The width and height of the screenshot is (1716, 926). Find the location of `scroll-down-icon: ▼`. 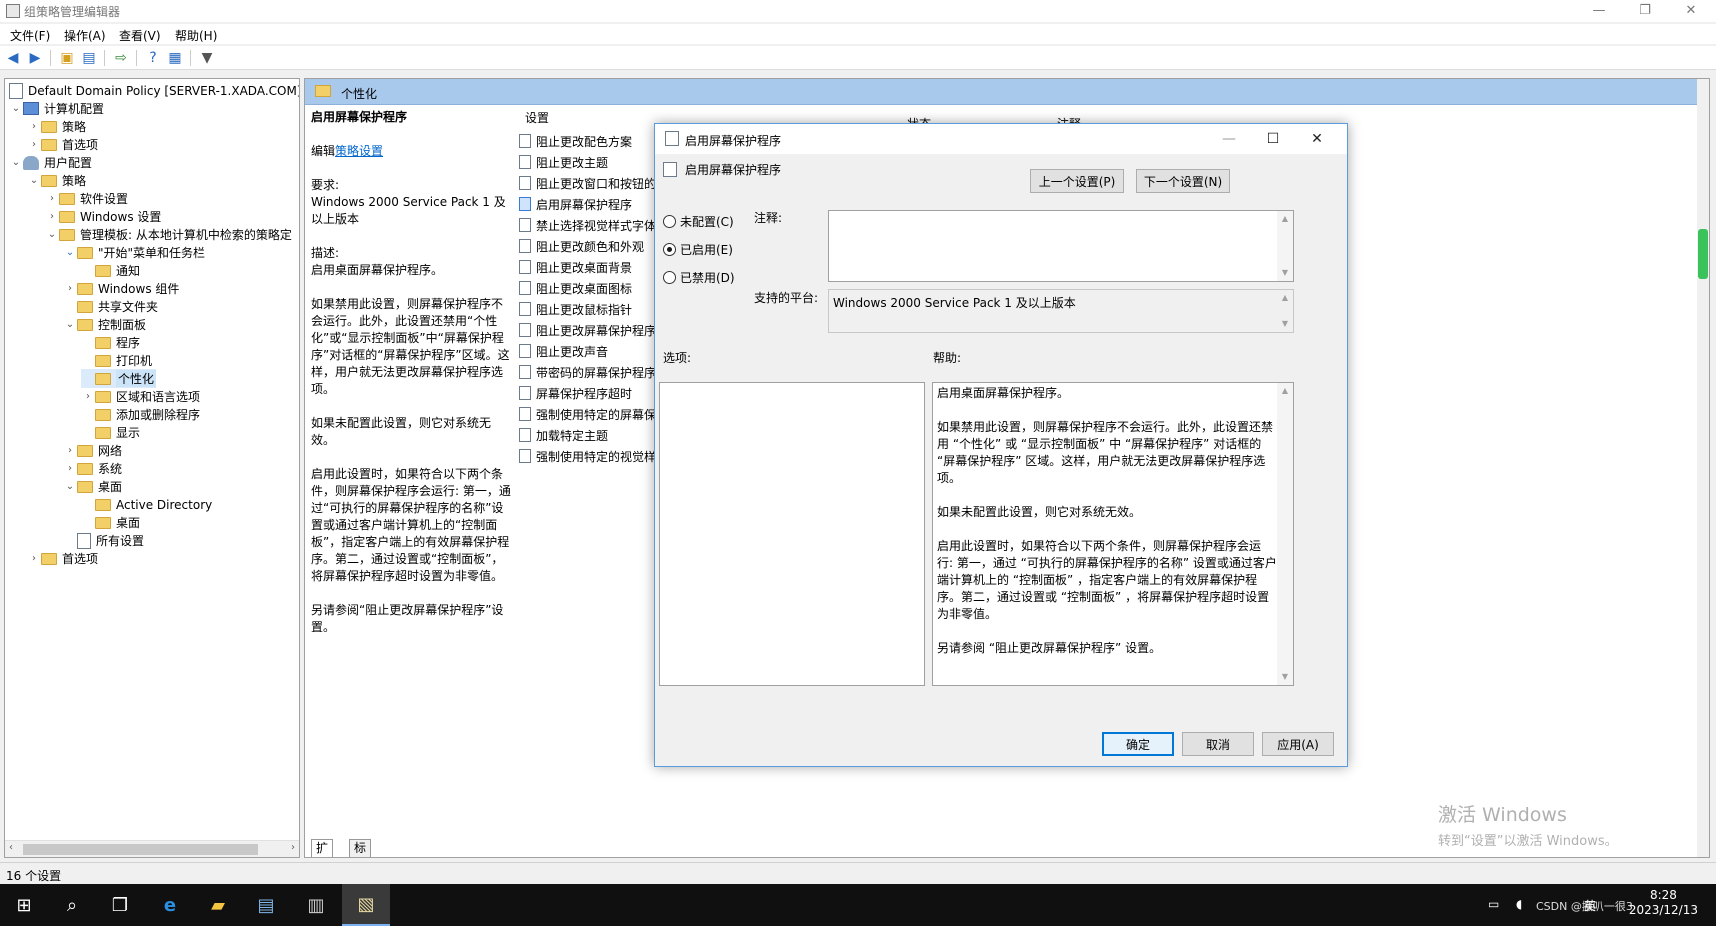

scroll-down-icon: ▼ is located at coordinates (1285, 677).